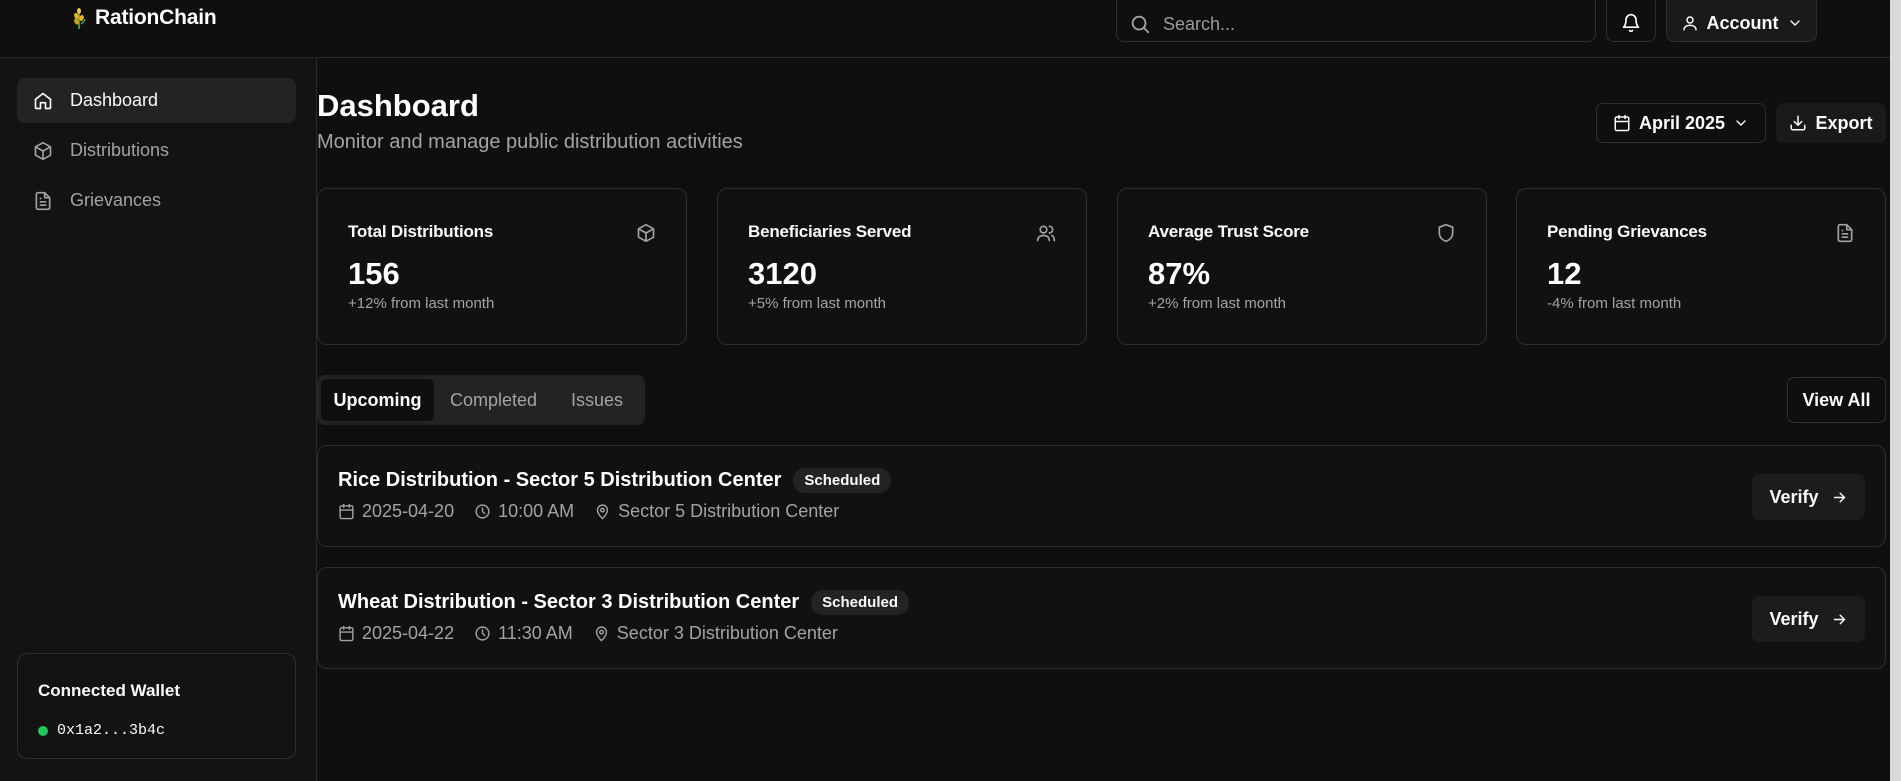 The image size is (1901, 781). I want to click on shield-icon, so click(1446, 233).